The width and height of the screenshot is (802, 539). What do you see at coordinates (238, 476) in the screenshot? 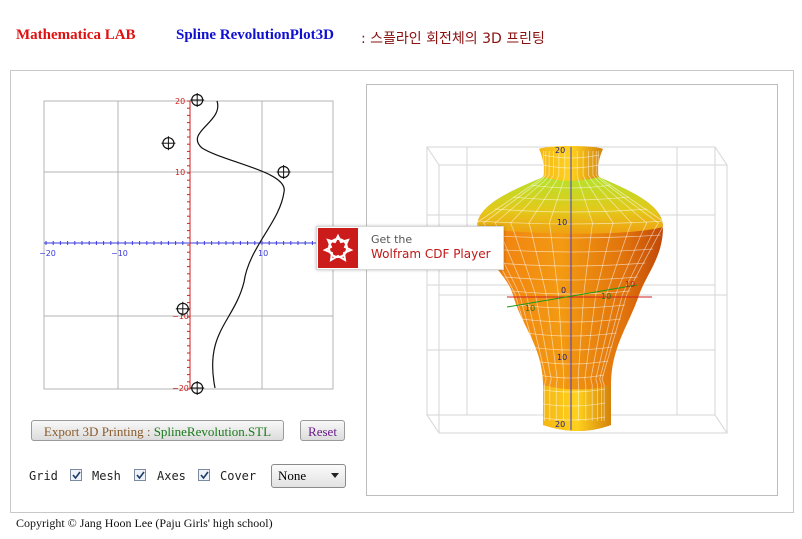
I see `cover-label: Cover` at bounding box center [238, 476].